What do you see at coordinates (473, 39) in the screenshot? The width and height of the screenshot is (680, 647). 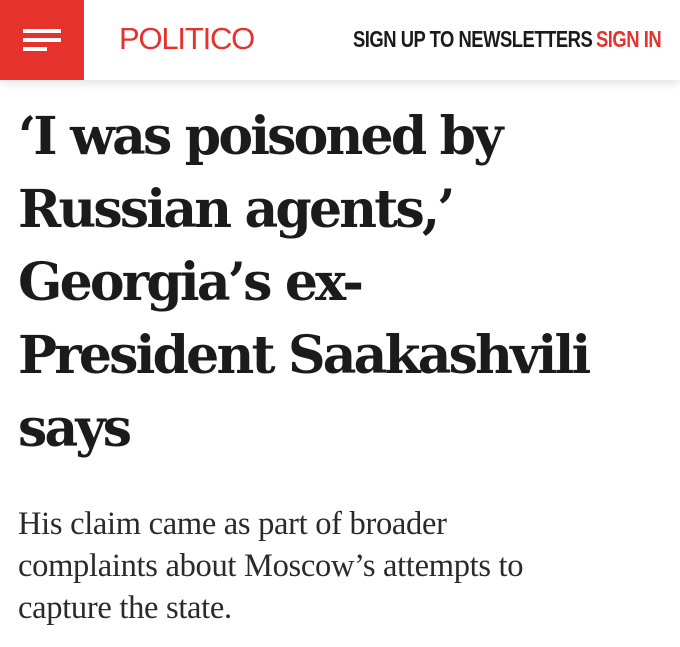 I see `newsletter-signup-link: SIGN UP TO NEWSLETTERS` at bounding box center [473, 39].